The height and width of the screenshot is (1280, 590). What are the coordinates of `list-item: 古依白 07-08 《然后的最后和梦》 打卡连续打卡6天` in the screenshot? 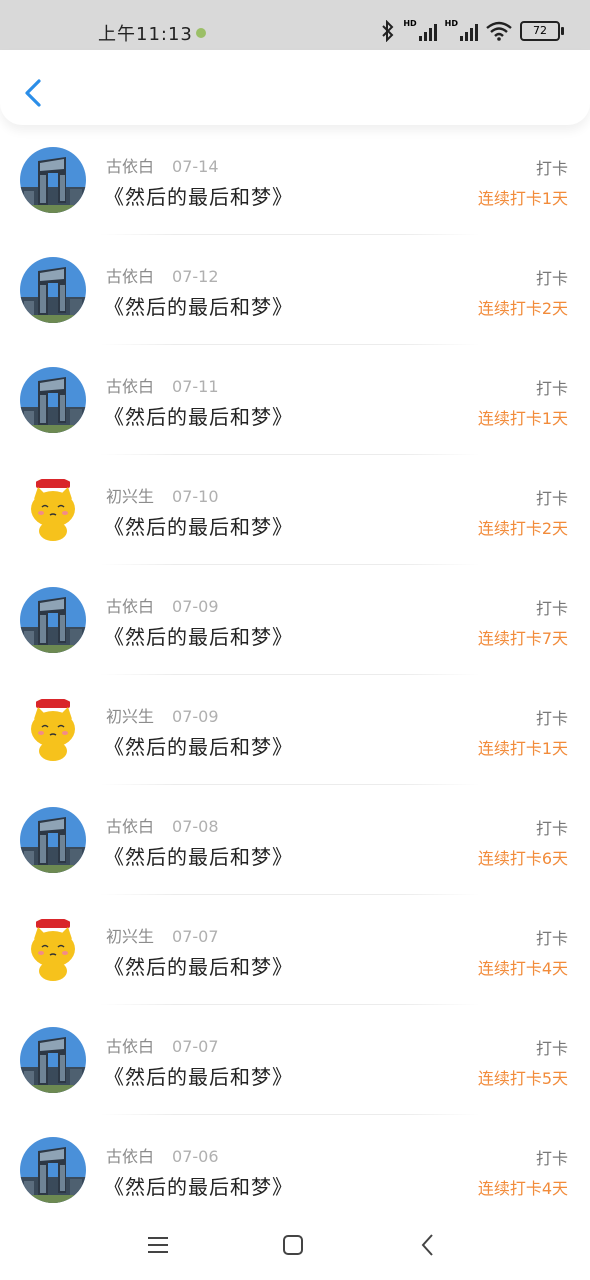 It's located at (295, 840).